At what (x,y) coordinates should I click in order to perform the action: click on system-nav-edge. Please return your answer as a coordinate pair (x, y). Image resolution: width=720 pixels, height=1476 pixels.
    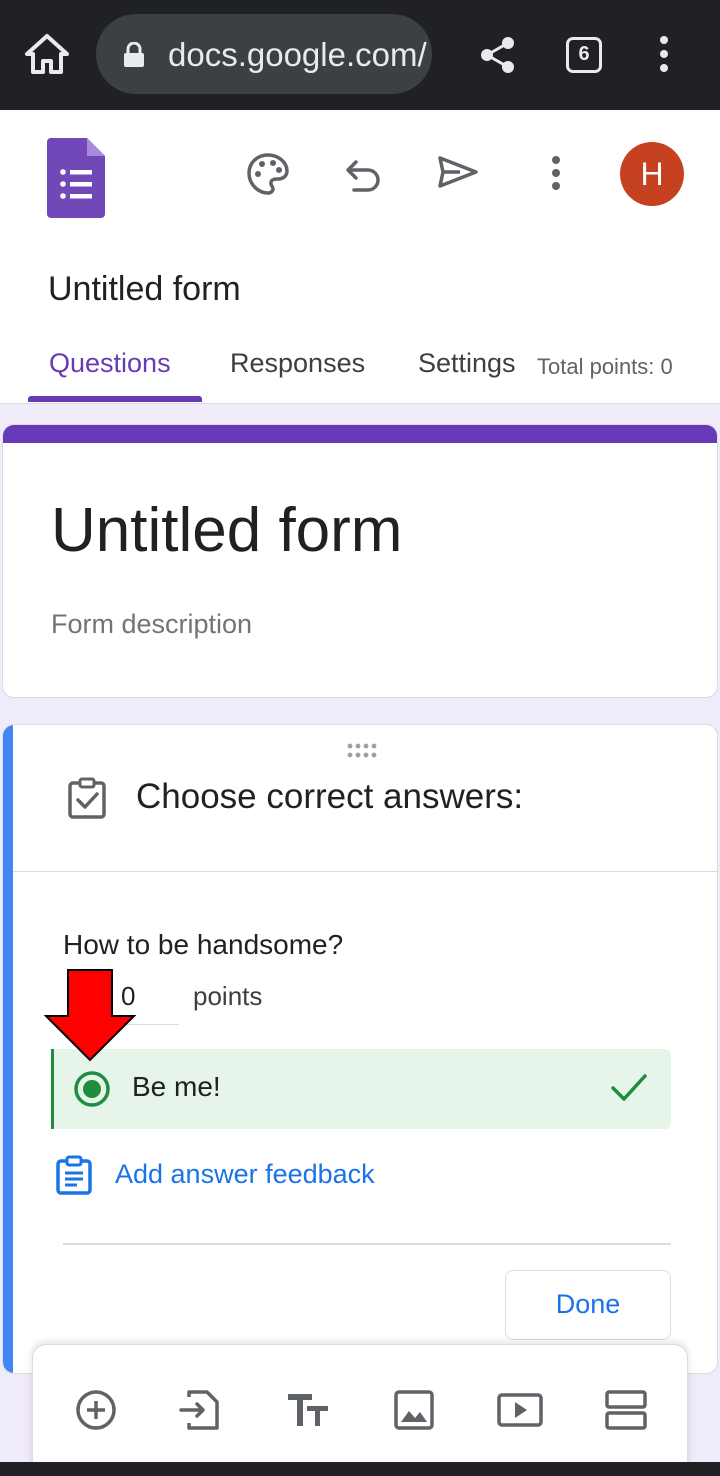
    Looking at the image, I should click on (360, 1469).